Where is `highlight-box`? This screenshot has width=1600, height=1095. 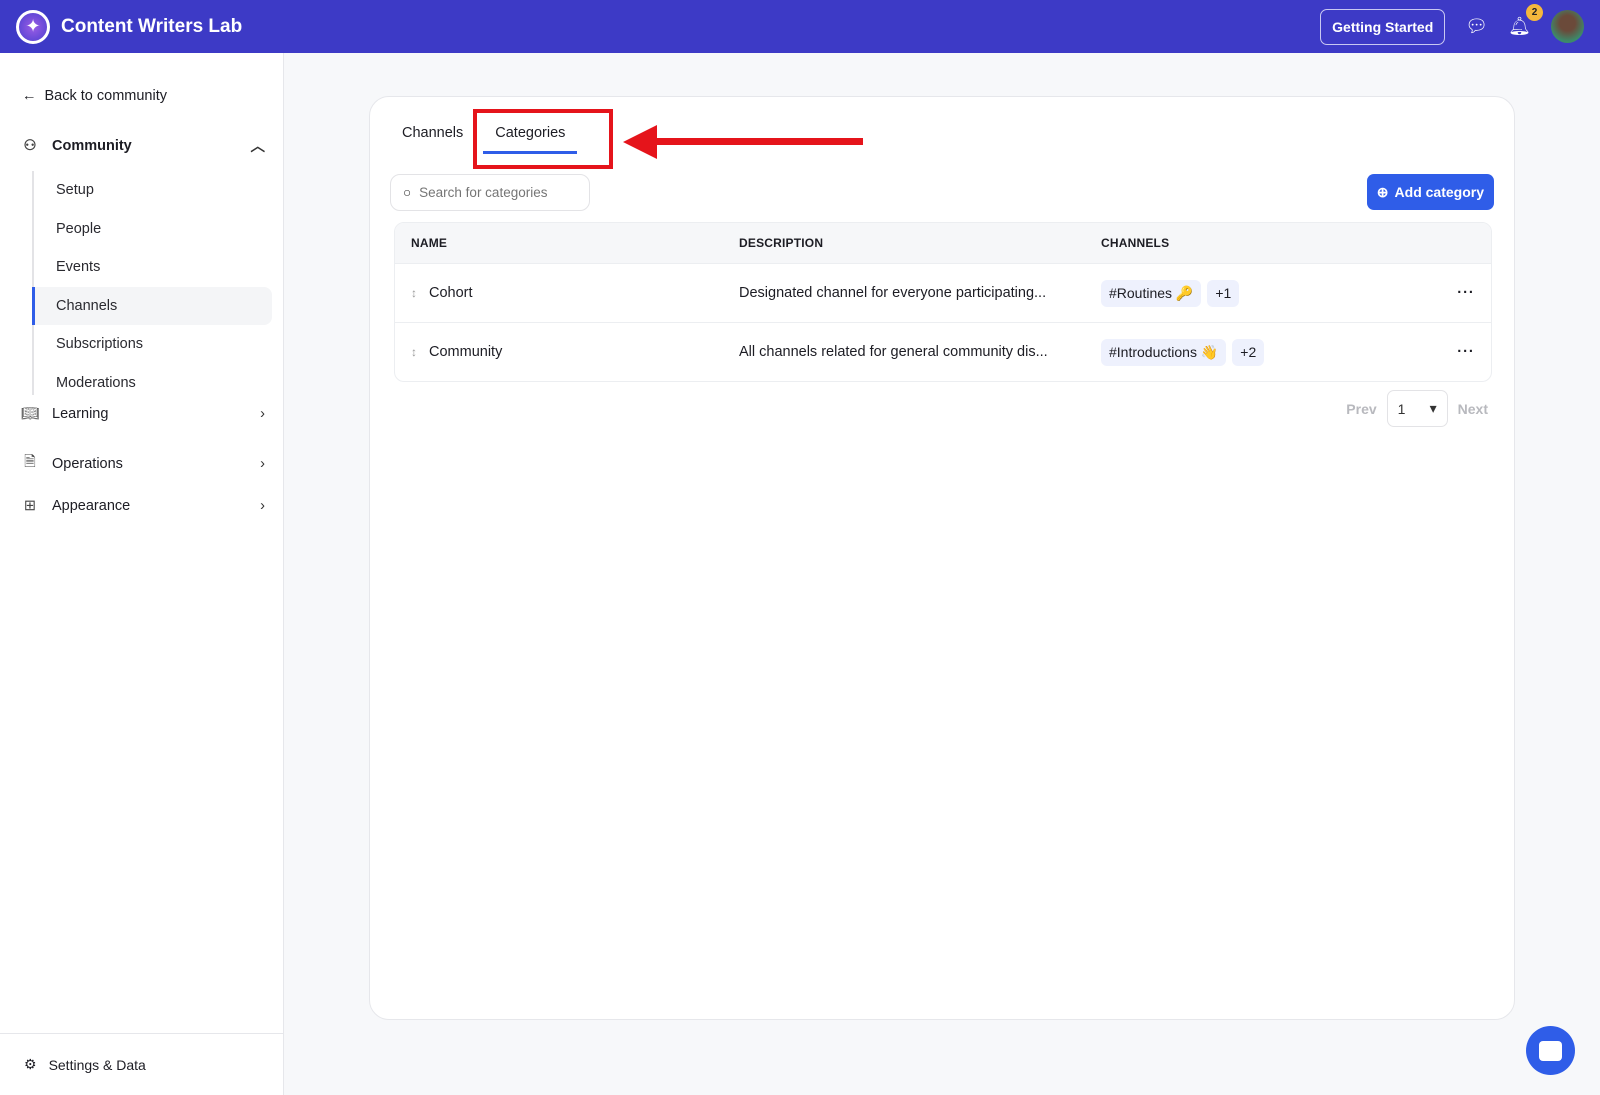 highlight-box is located at coordinates (543, 139).